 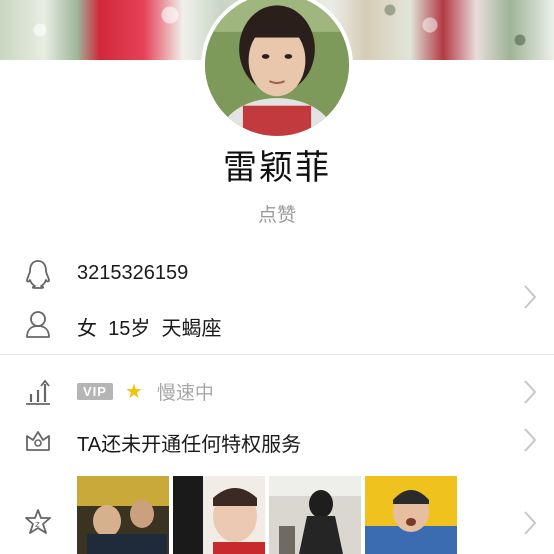 What do you see at coordinates (277, 324) in the screenshot?
I see `personal-details-row: 女 15岁 天蝎座` at bounding box center [277, 324].